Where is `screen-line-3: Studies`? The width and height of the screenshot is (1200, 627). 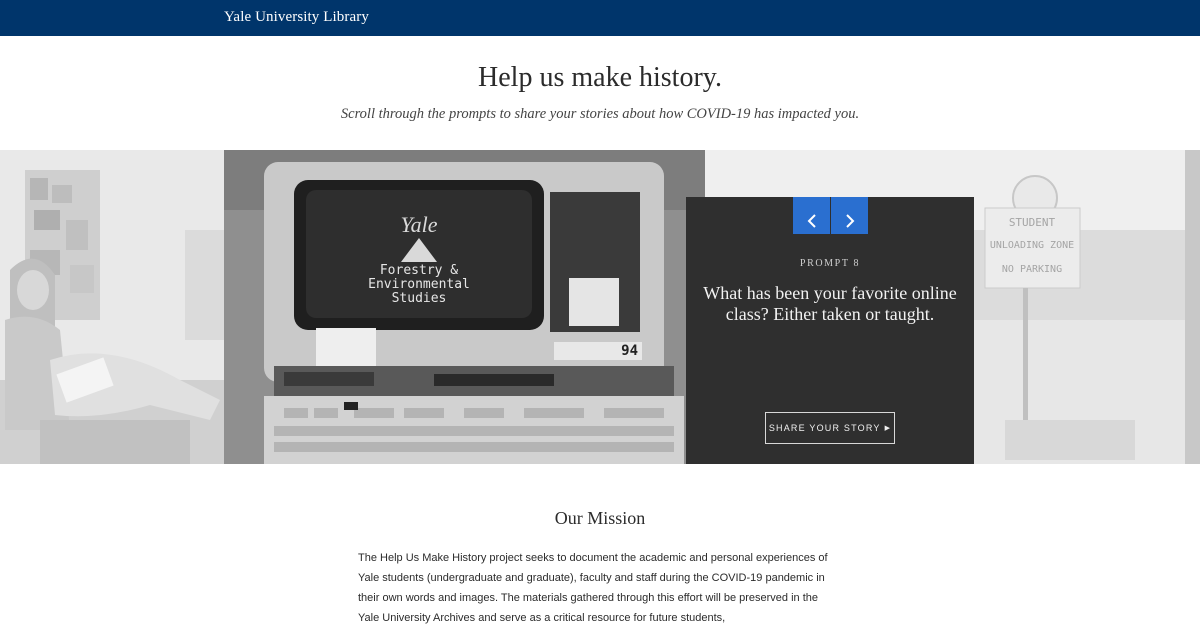 screen-line-3: Studies is located at coordinates (419, 298).